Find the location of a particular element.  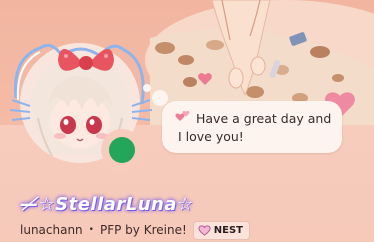

online-status-icon is located at coordinates (122, 150).